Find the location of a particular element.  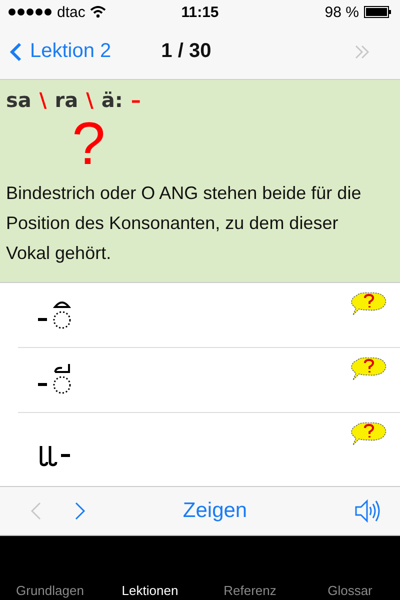

battery-icon is located at coordinates (378, 12).